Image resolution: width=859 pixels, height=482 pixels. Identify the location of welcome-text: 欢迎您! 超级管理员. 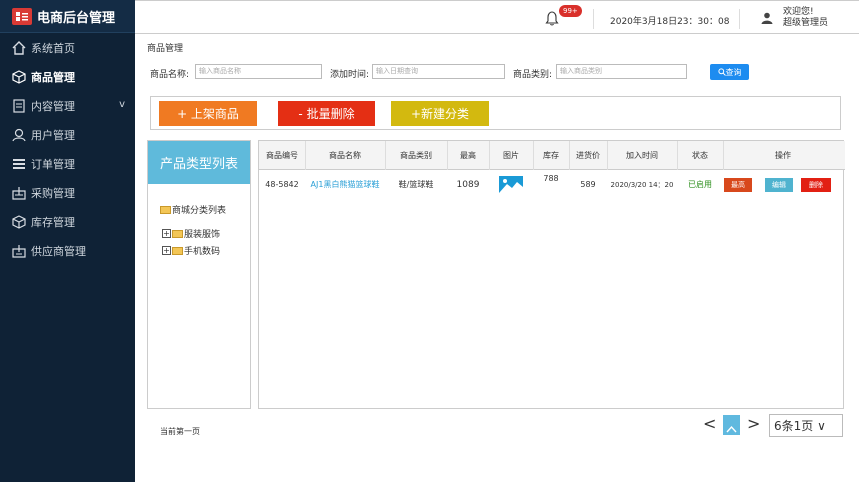
(805, 18).